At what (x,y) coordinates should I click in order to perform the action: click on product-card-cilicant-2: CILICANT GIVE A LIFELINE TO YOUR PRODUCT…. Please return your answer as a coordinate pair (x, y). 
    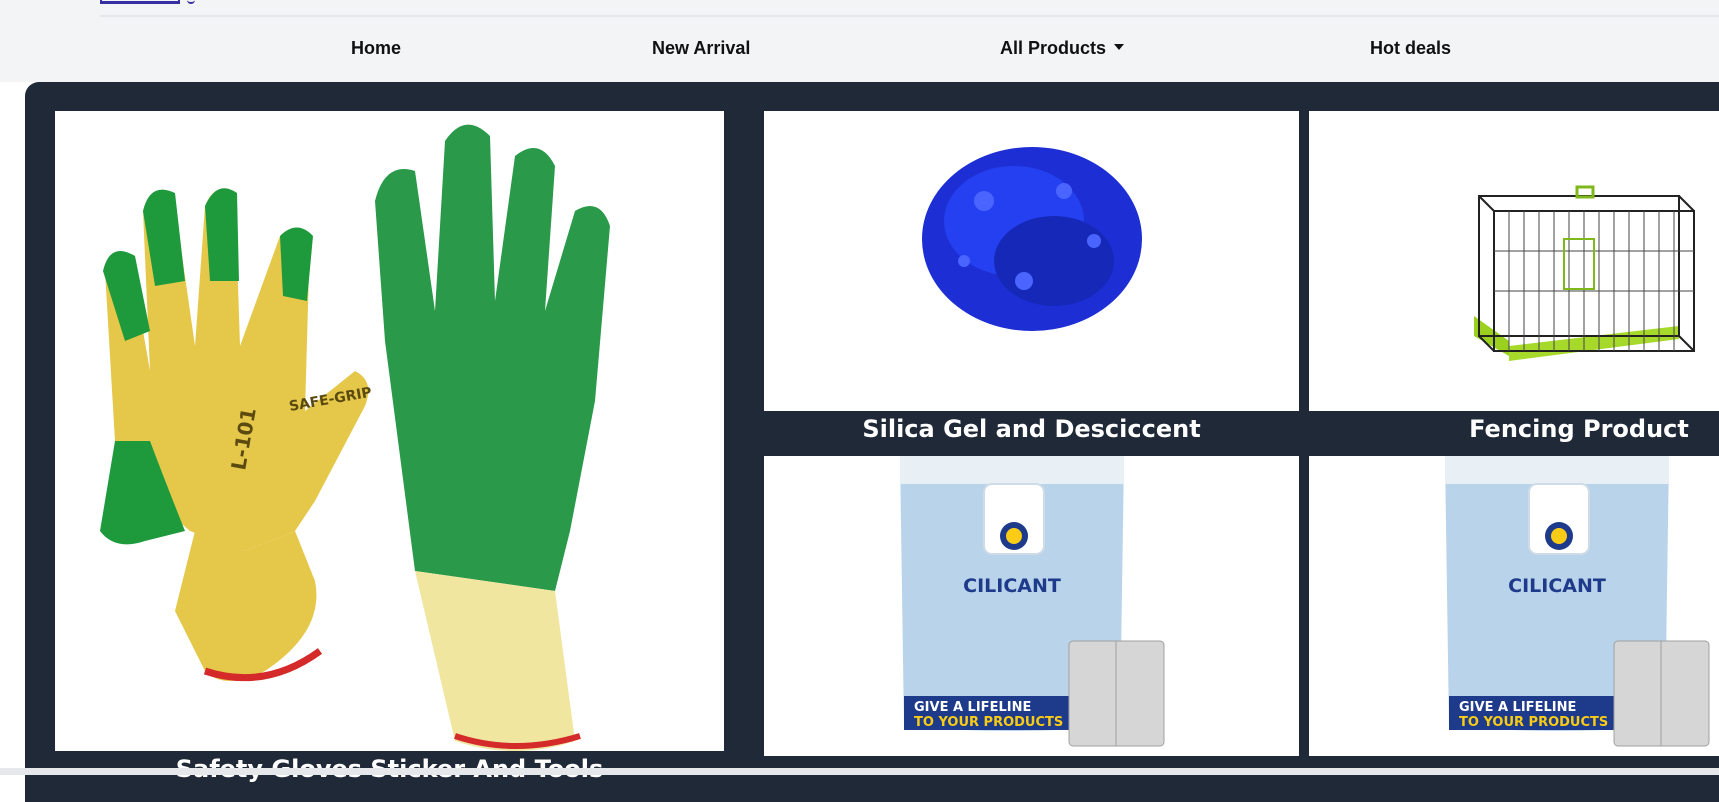
    Looking at the image, I should click on (1514, 606).